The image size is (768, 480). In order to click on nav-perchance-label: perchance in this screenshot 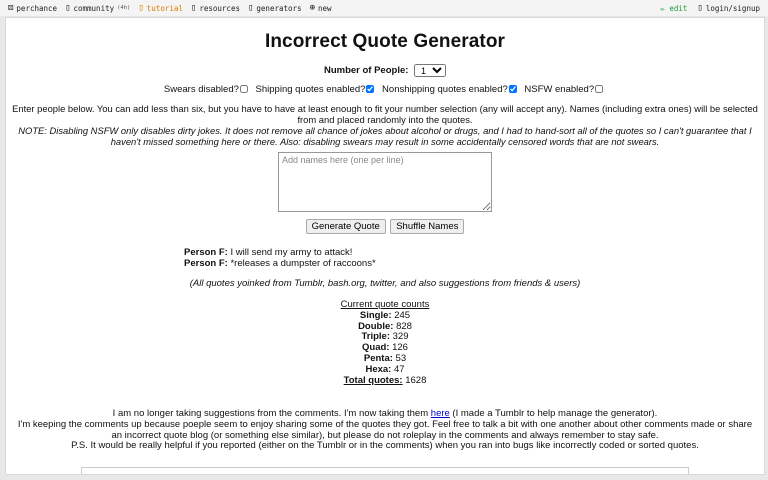, I will do `click(37, 8)`.